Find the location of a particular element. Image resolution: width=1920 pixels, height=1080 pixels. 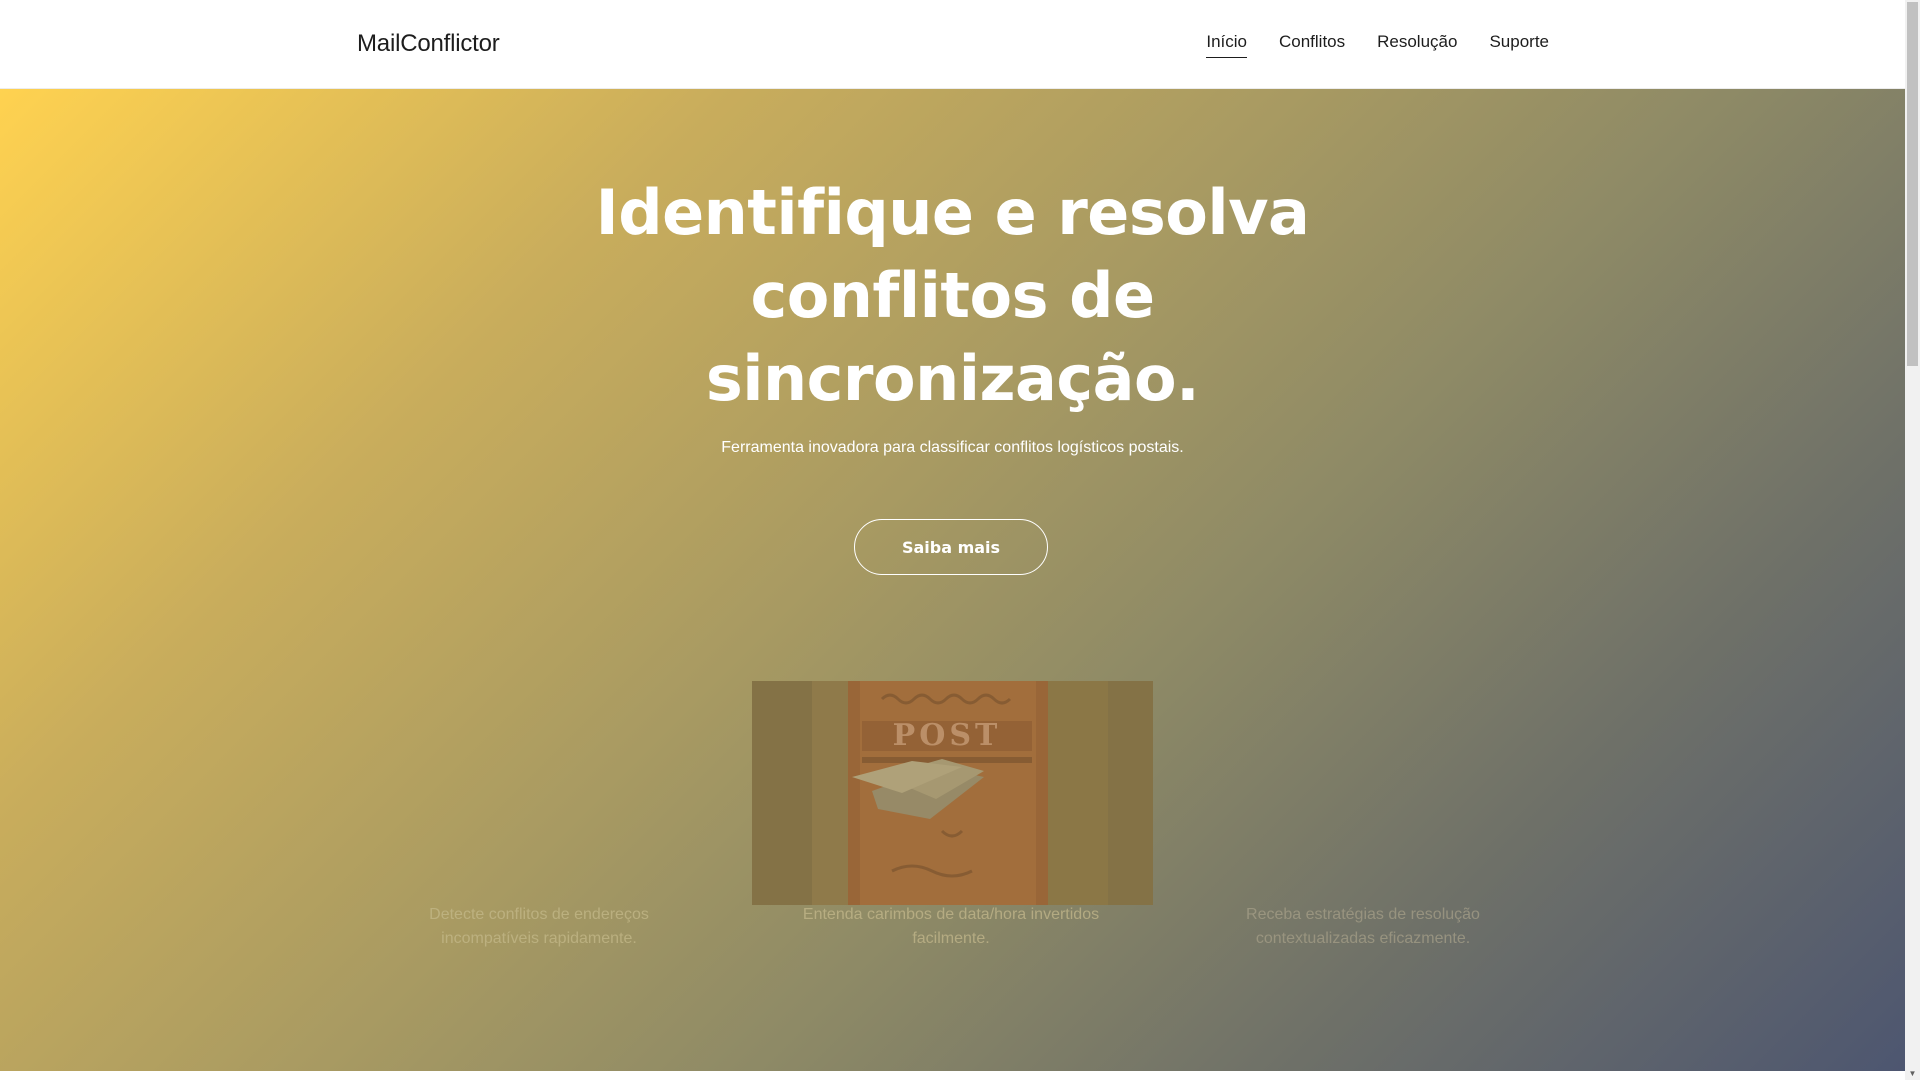

nav-item-suporte: Suporte is located at coordinates (1519, 45).